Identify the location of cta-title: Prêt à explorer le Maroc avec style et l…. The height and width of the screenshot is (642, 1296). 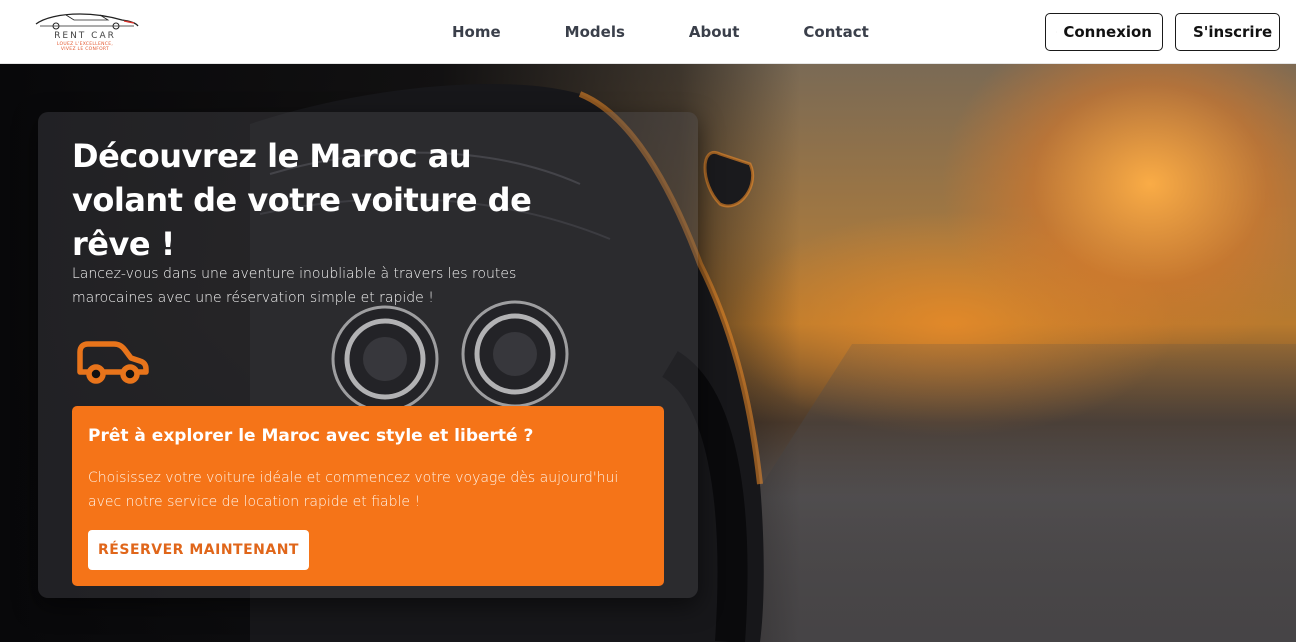
(311, 436).